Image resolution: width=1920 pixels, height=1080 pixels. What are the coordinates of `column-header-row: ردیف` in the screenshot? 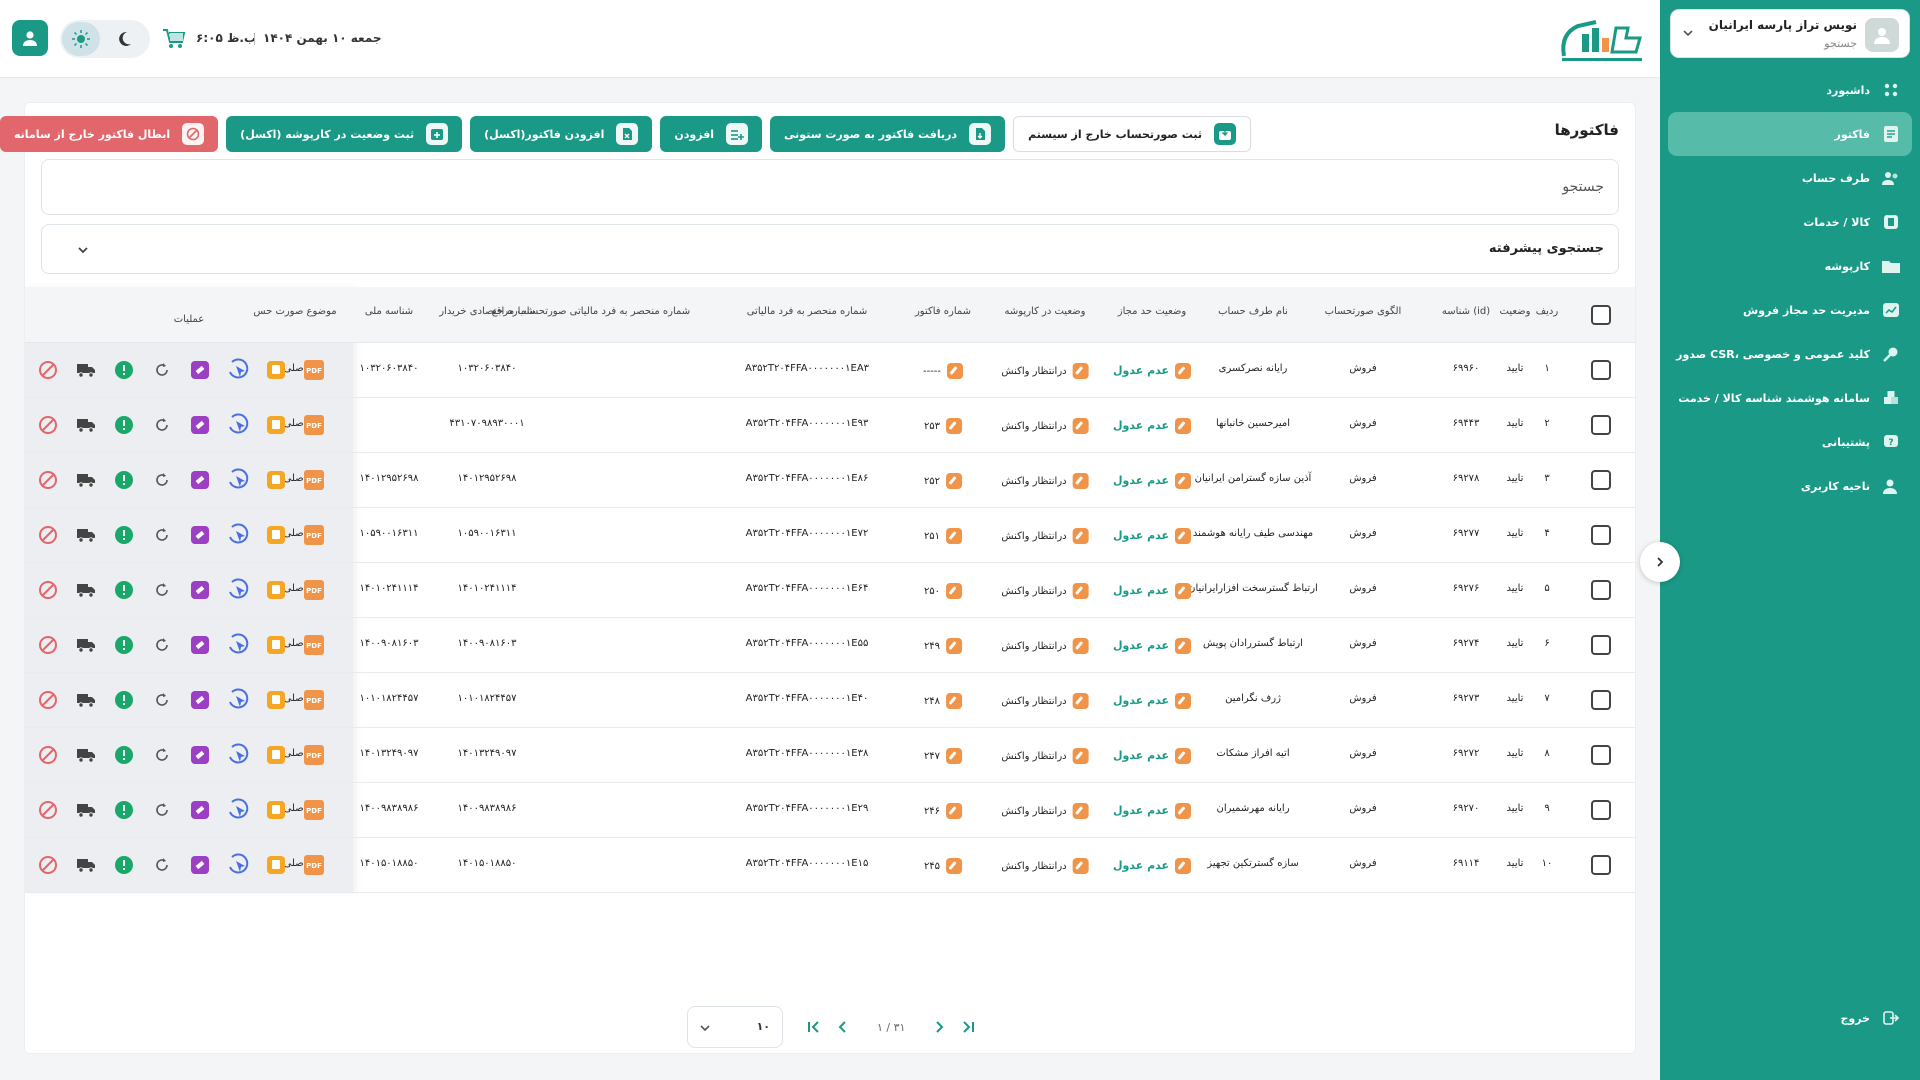 It's located at (1547, 311).